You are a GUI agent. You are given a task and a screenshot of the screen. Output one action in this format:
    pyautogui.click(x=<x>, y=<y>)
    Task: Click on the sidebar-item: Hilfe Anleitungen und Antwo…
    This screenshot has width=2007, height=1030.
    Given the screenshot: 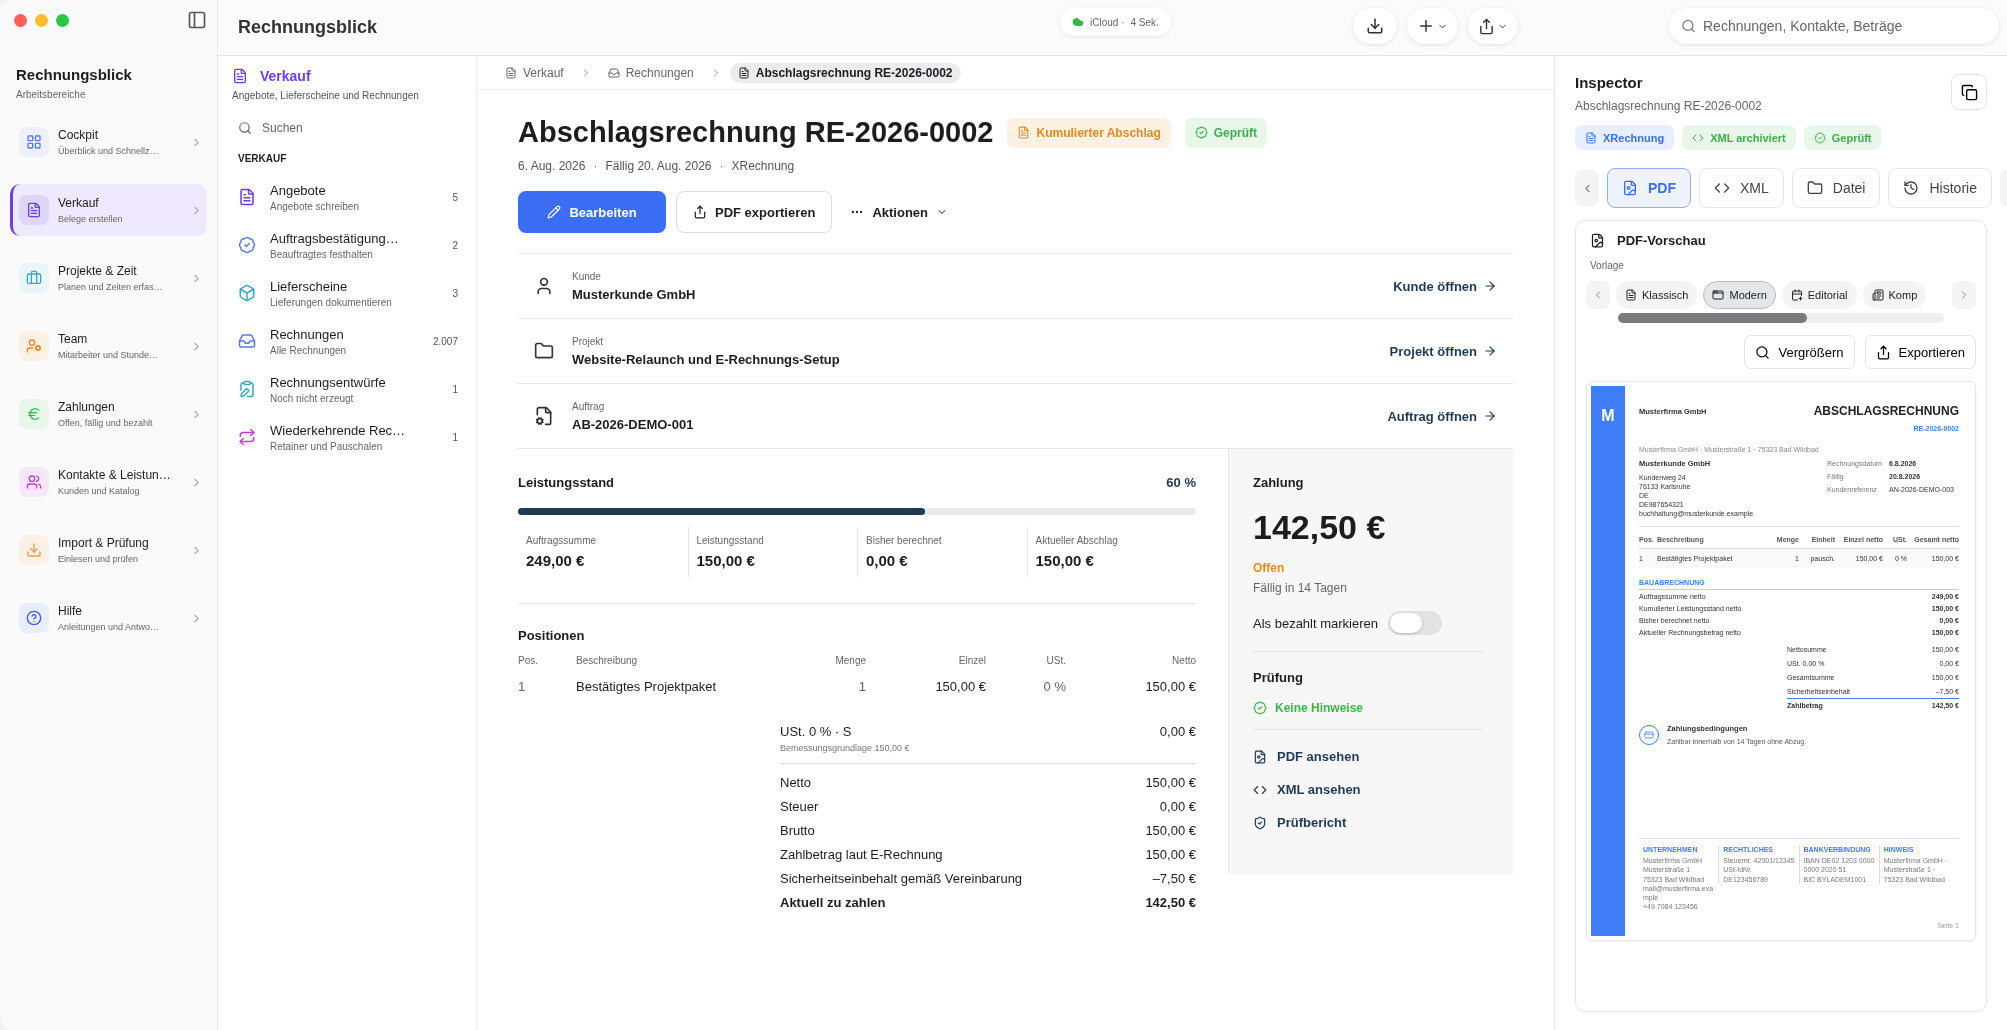 What is the action you would take?
    pyautogui.click(x=108, y=618)
    